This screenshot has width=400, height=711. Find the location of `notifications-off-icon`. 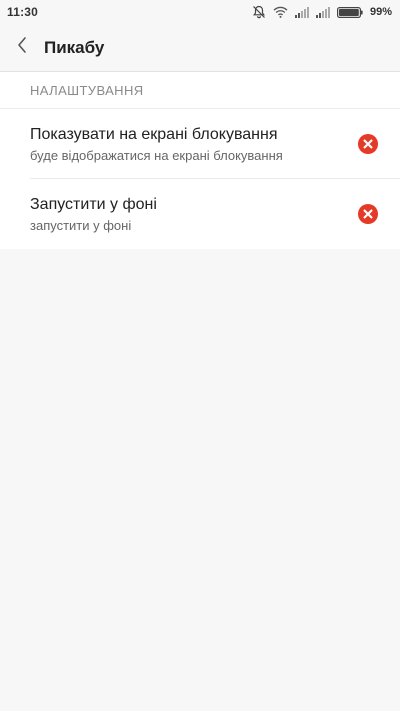

notifications-off-icon is located at coordinates (259, 12).